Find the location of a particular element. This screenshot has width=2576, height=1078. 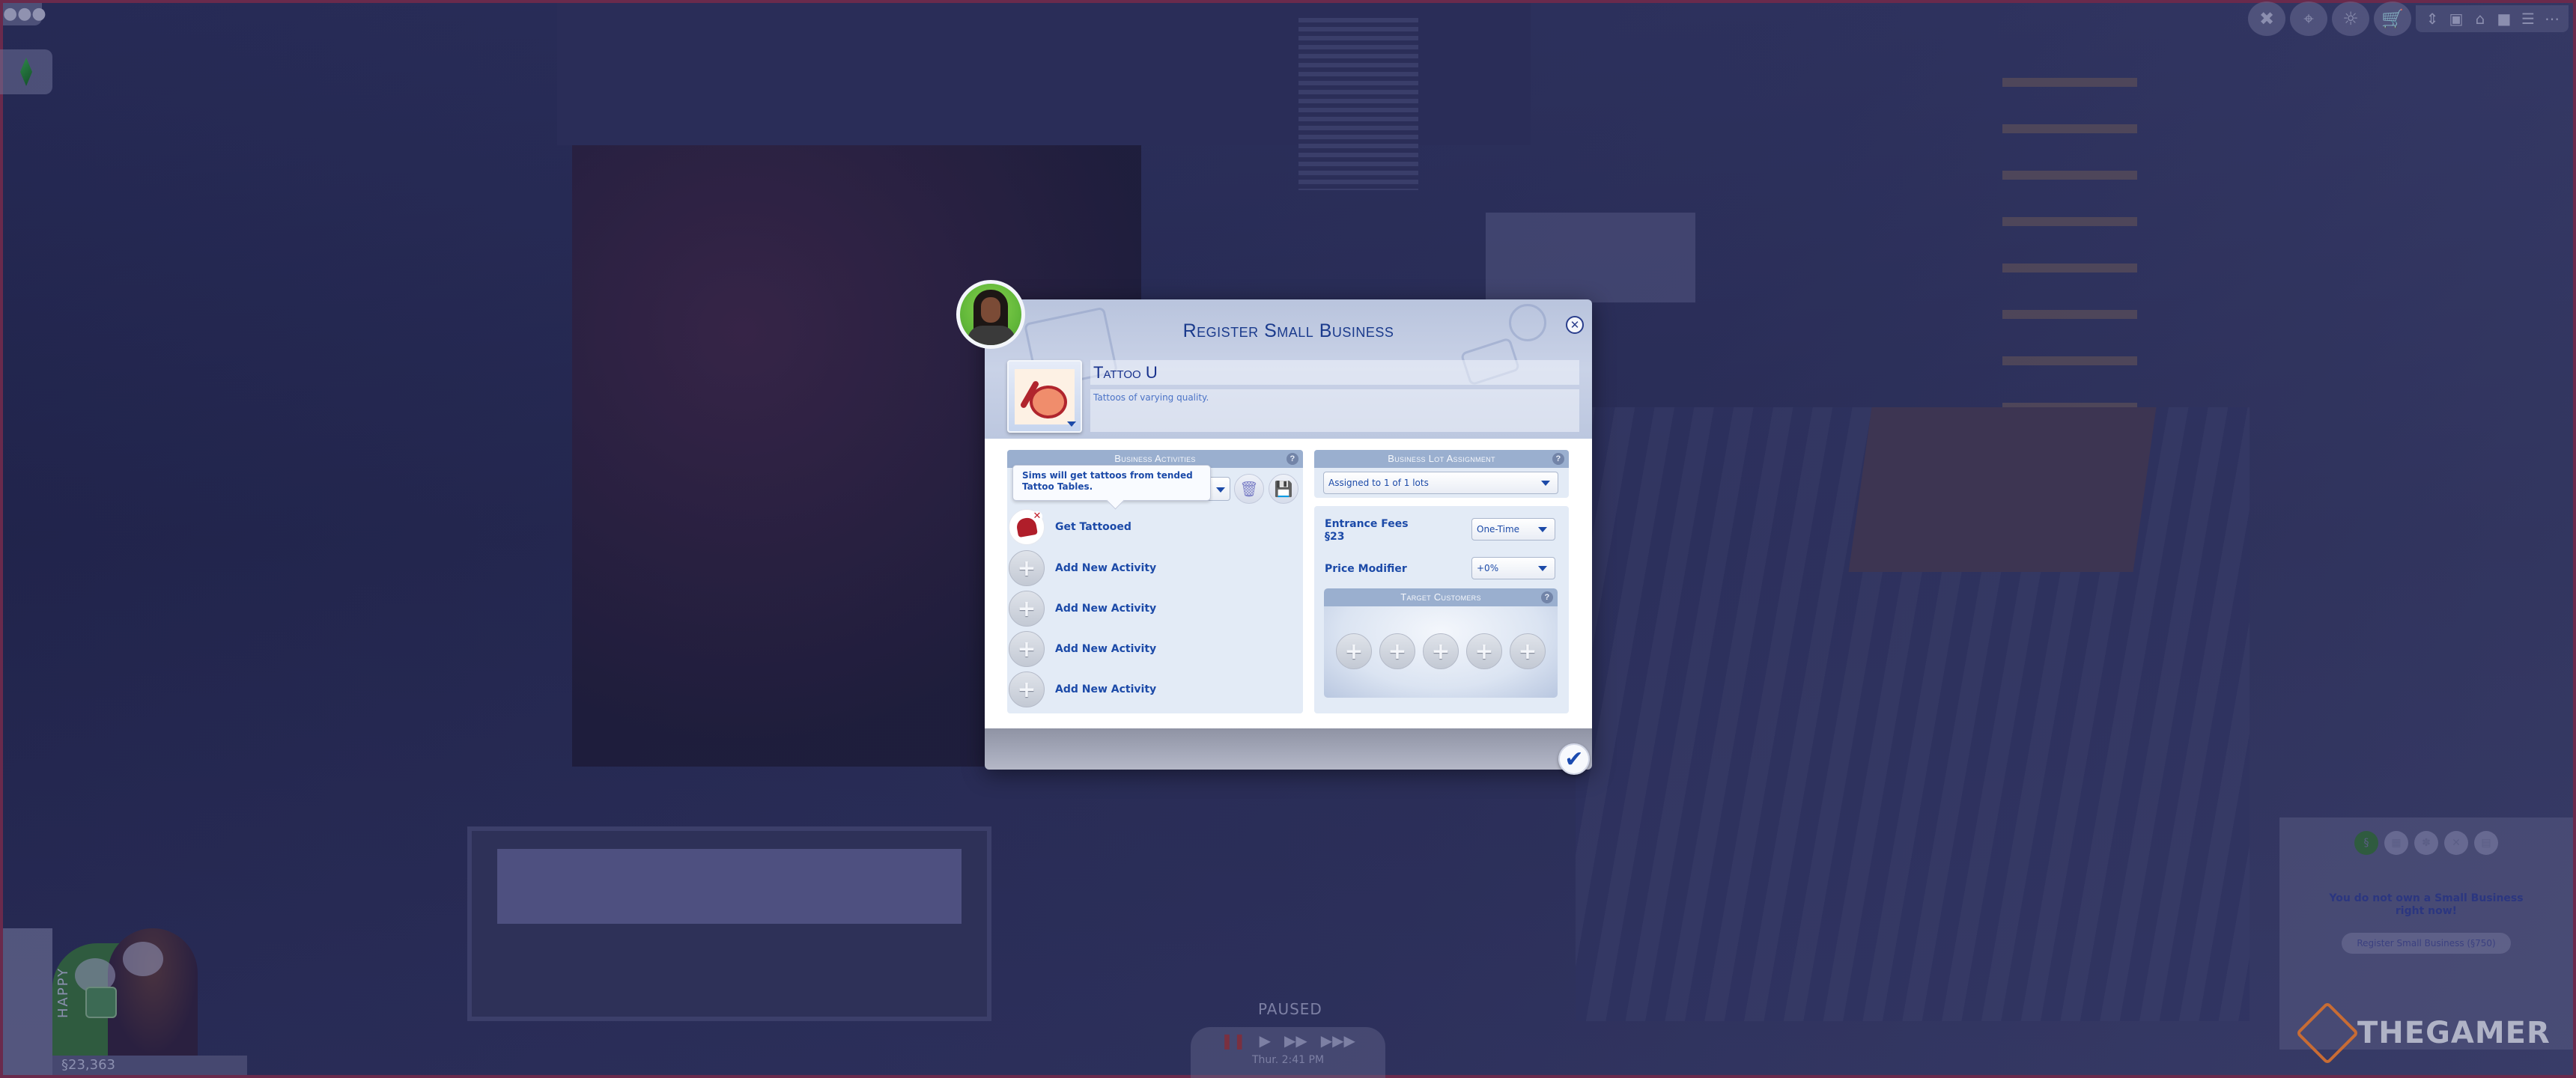

target-customers-panel: Target Customers ? + + + + + is located at coordinates (1441, 643).